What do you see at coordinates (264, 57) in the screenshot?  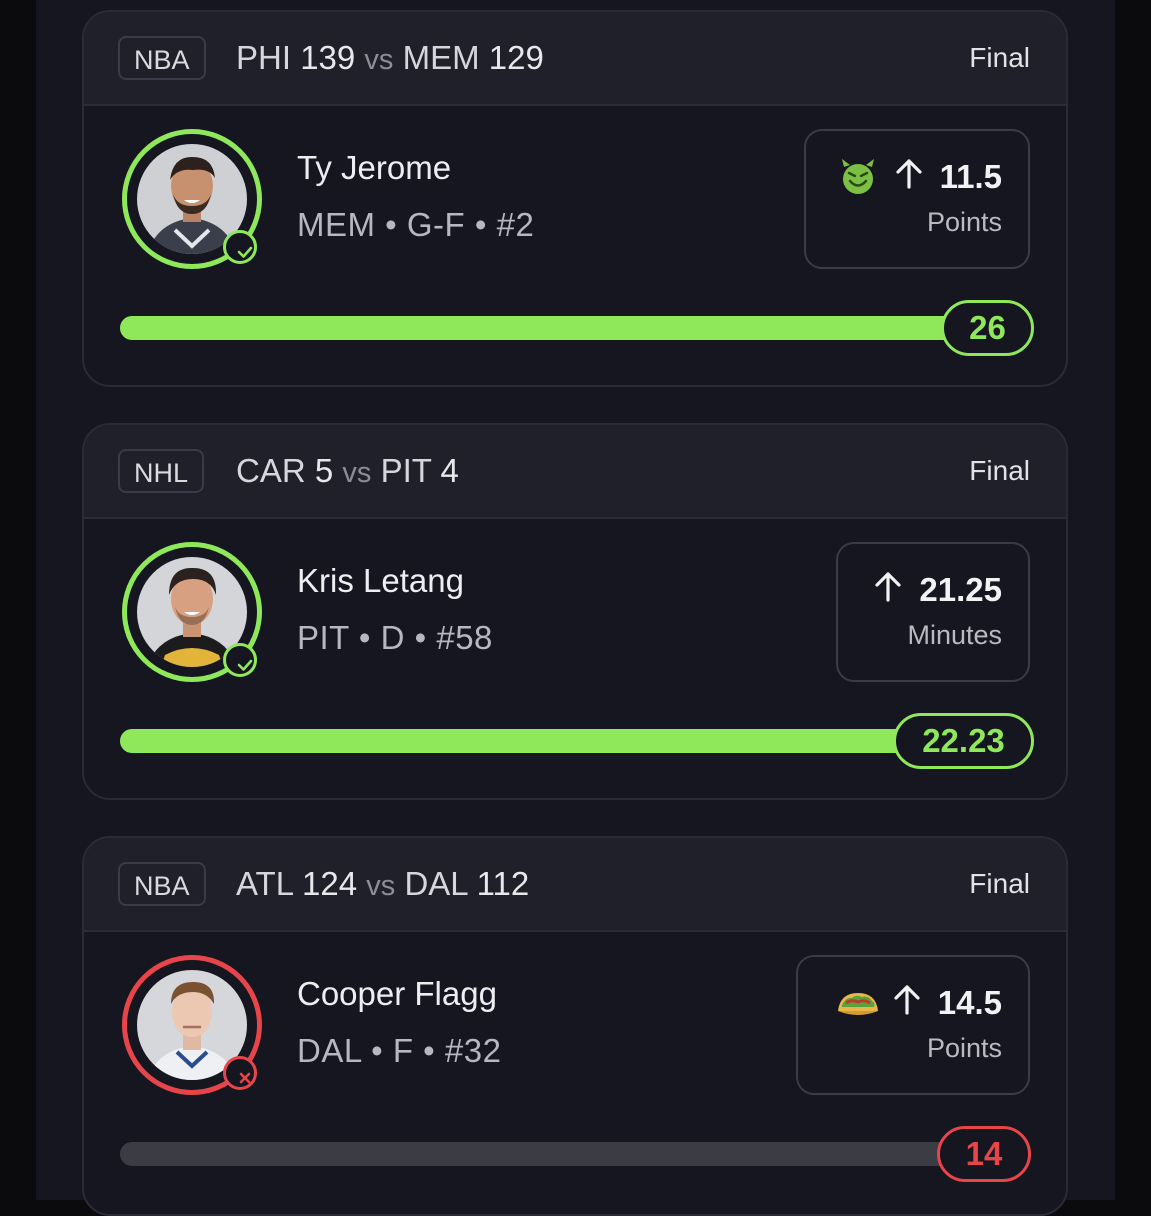 I see `team-away: PHI` at bounding box center [264, 57].